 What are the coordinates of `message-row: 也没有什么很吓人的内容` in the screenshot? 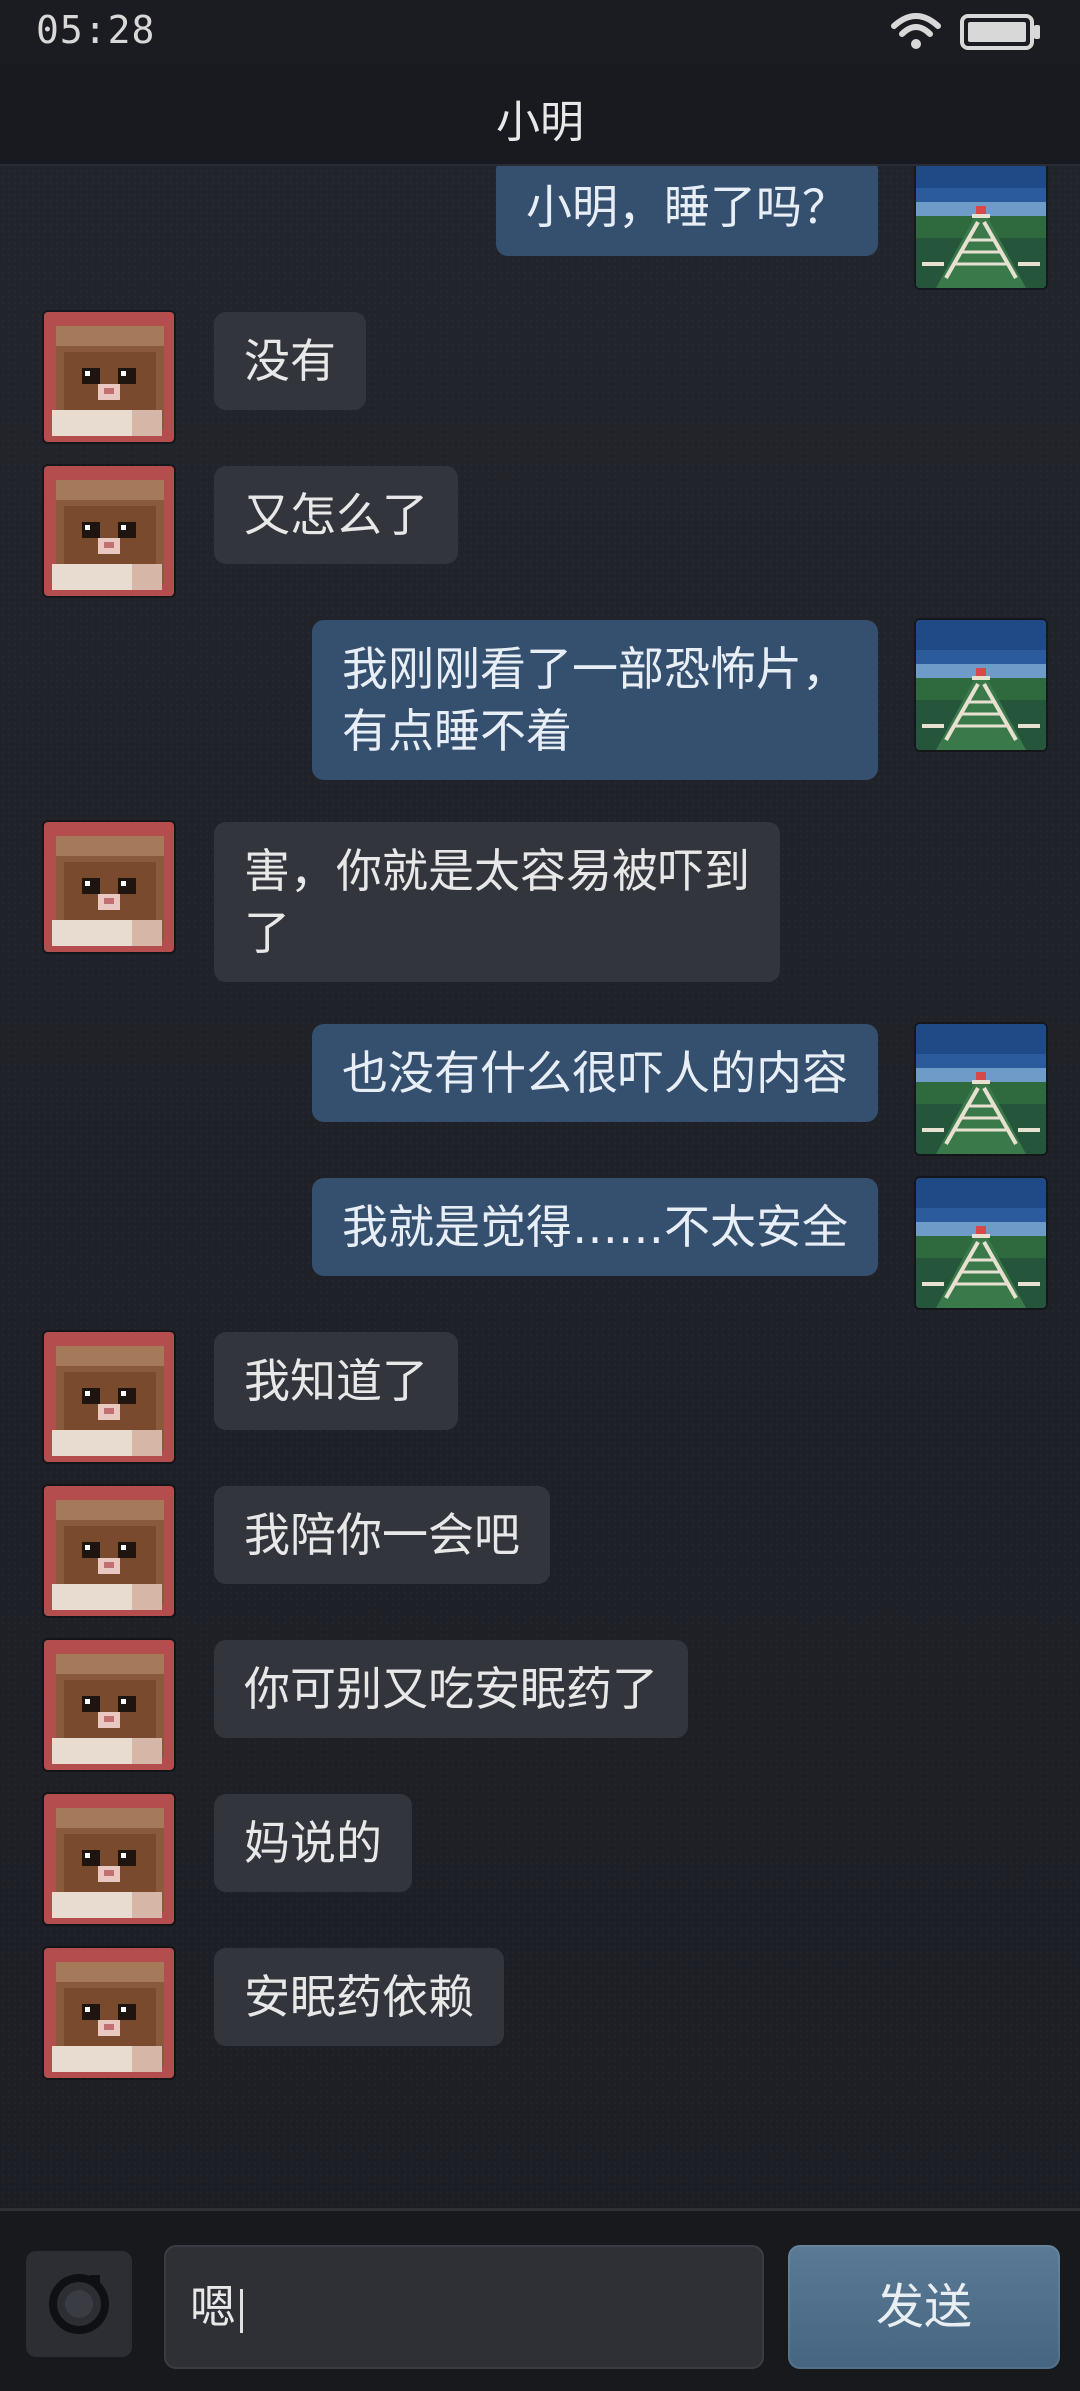 It's located at (540, 1089).